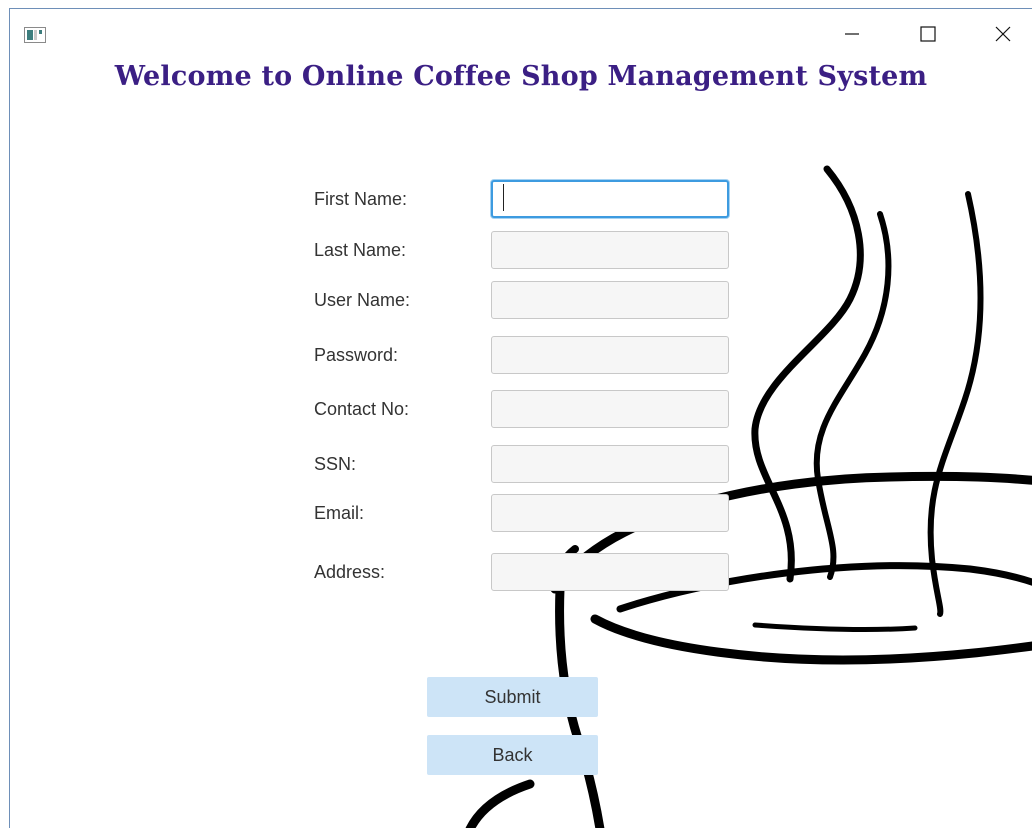  Describe the element at coordinates (610, 355) in the screenshot. I see `password-input` at that location.